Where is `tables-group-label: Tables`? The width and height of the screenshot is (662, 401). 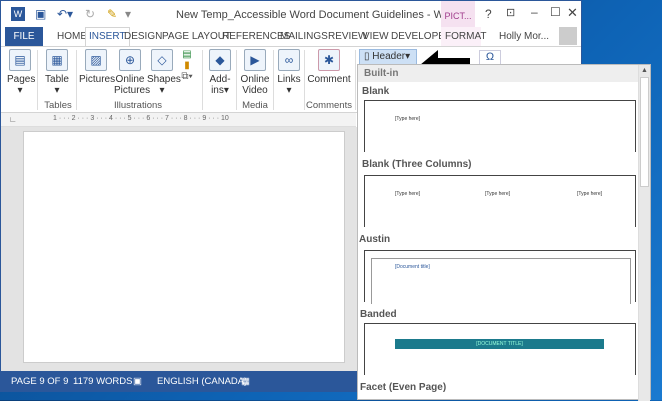 tables-group-label: Tables is located at coordinates (58, 105).